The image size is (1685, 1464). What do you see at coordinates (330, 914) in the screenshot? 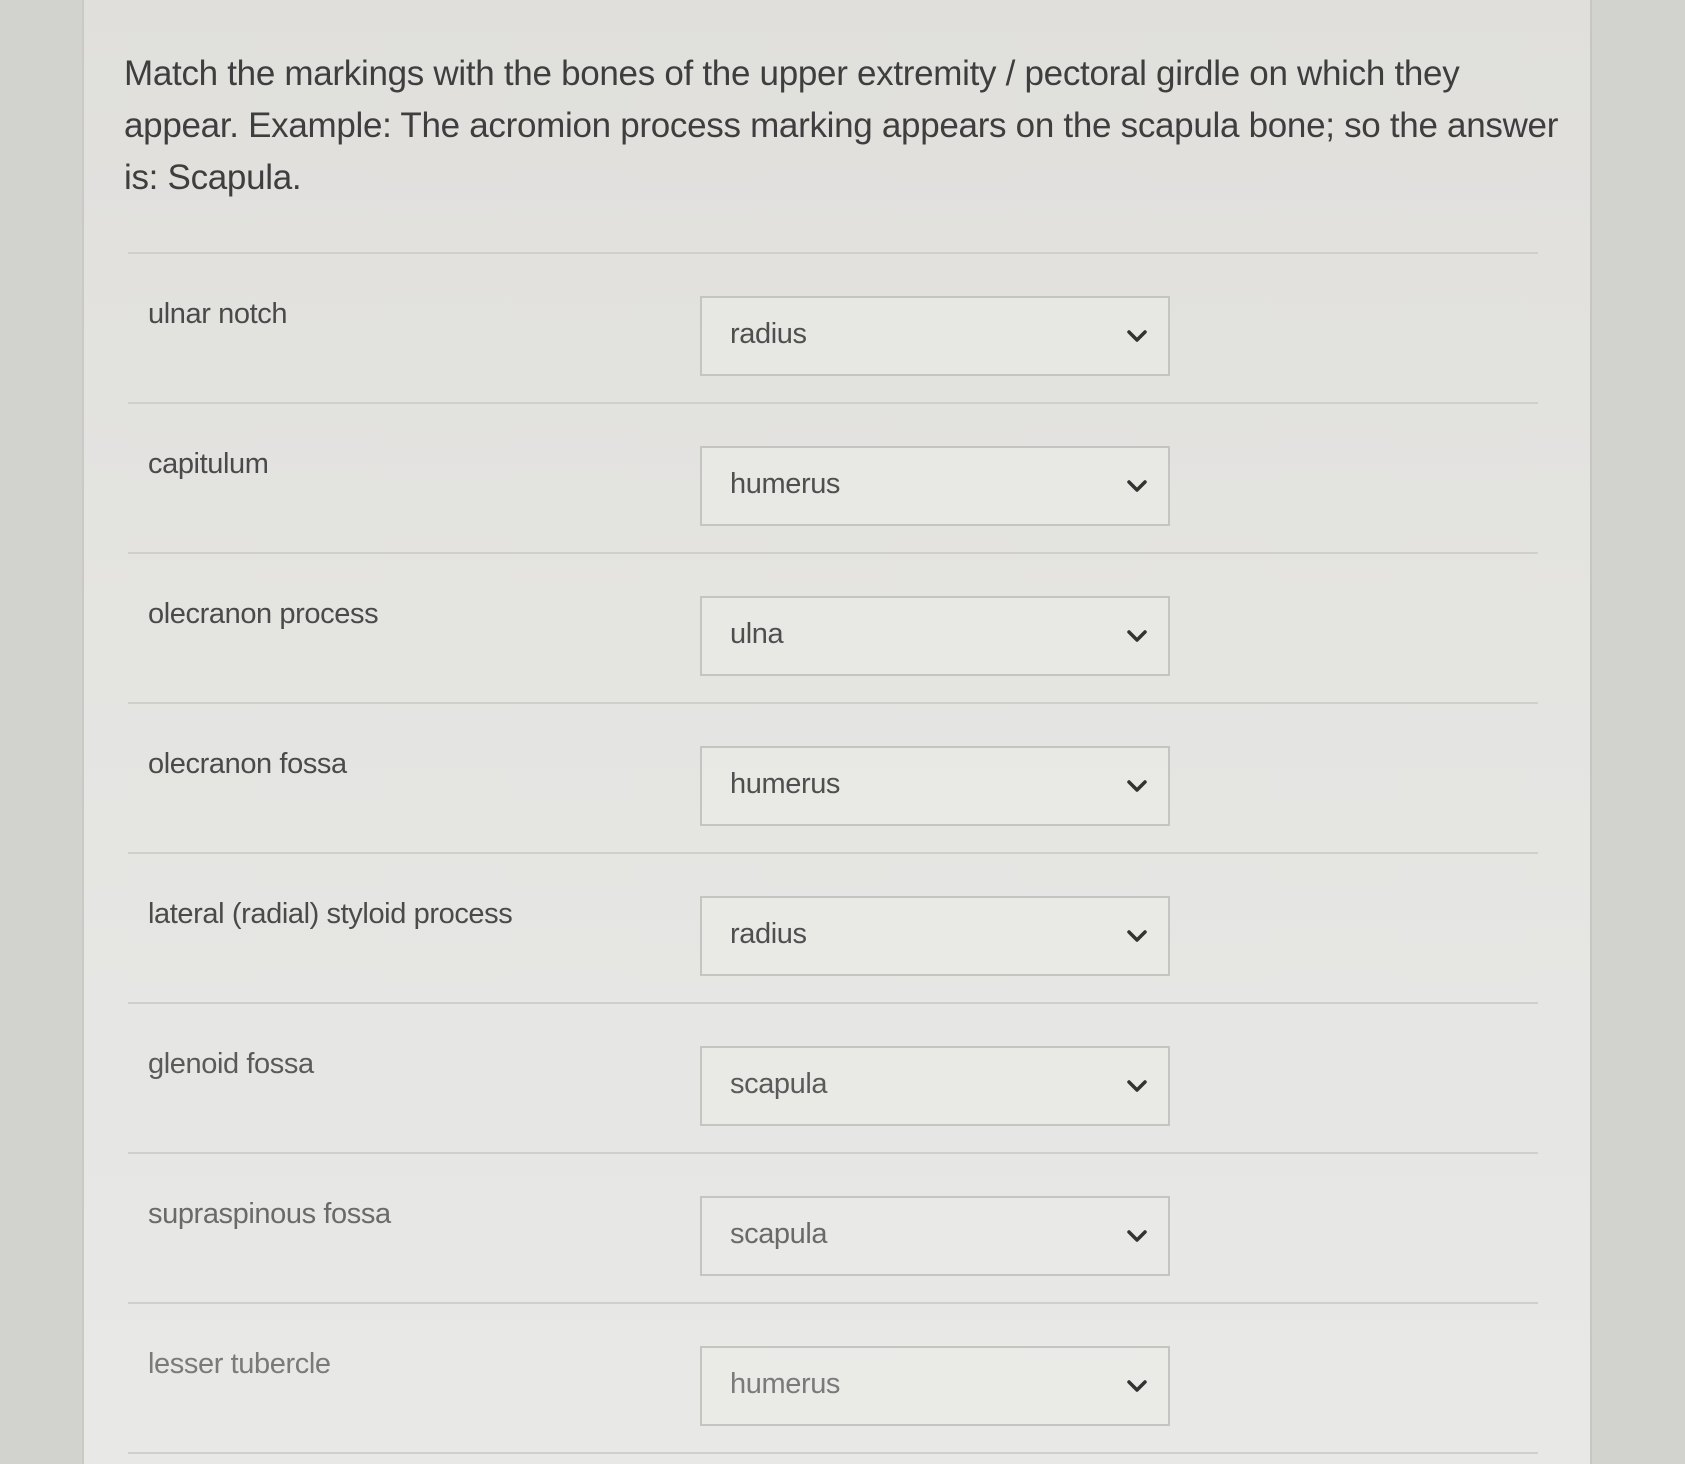
I see `marking-term: lateral (radial) styloid process` at bounding box center [330, 914].